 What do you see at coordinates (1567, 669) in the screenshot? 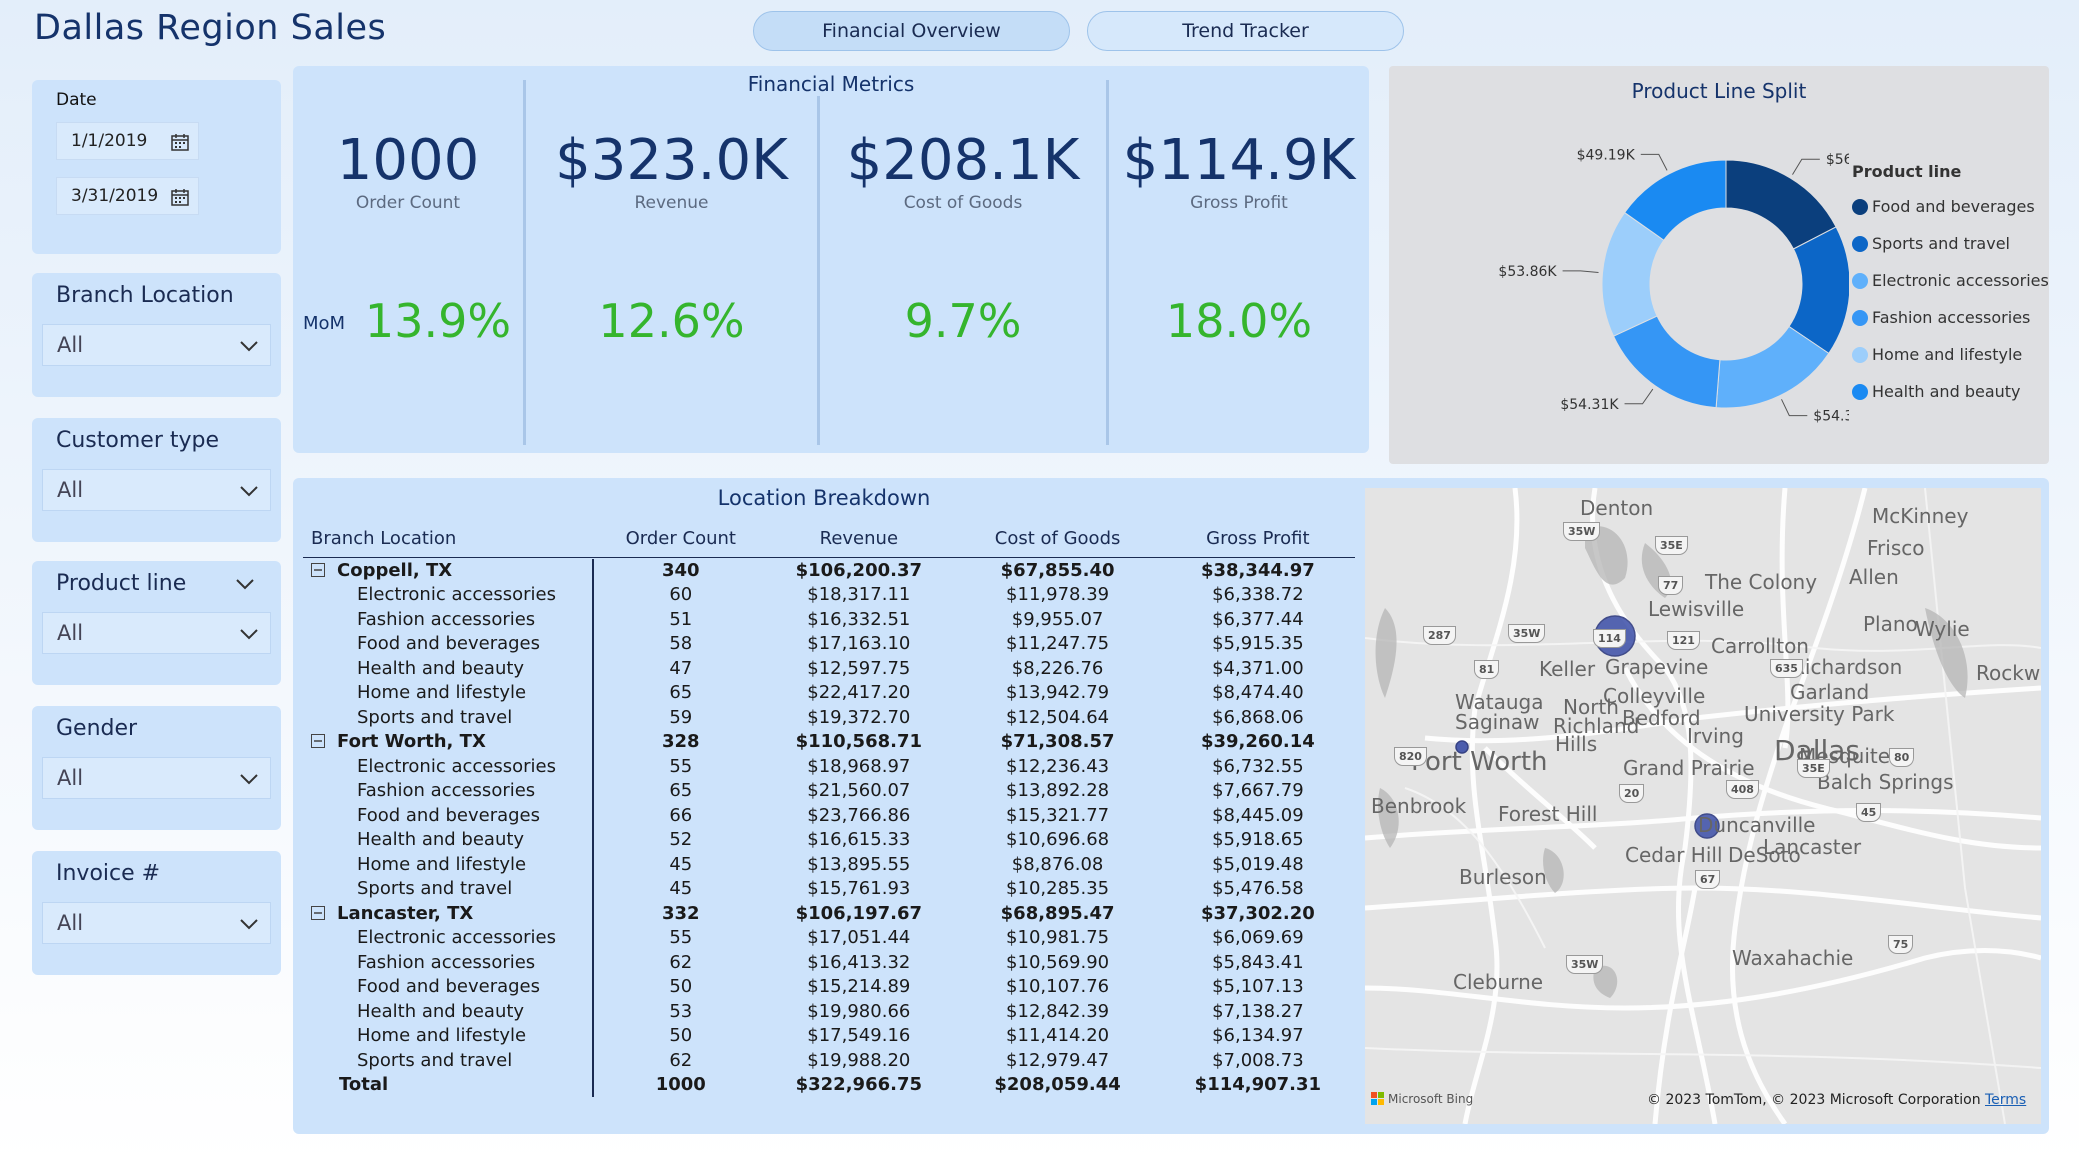
I see `map-city-label: Keller` at bounding box center [1567, 669].